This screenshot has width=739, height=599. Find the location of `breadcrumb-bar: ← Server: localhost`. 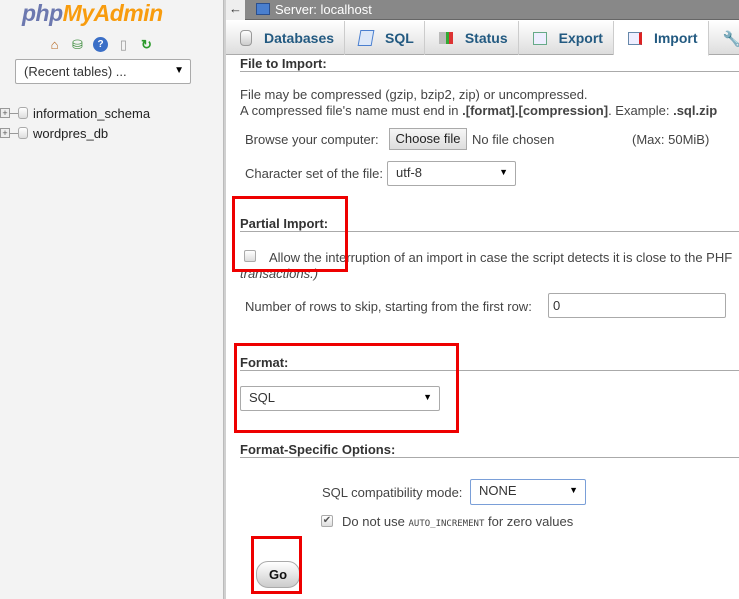

breadcrumb-bar: ← Server: localhost is located at coordinates (482, 10).